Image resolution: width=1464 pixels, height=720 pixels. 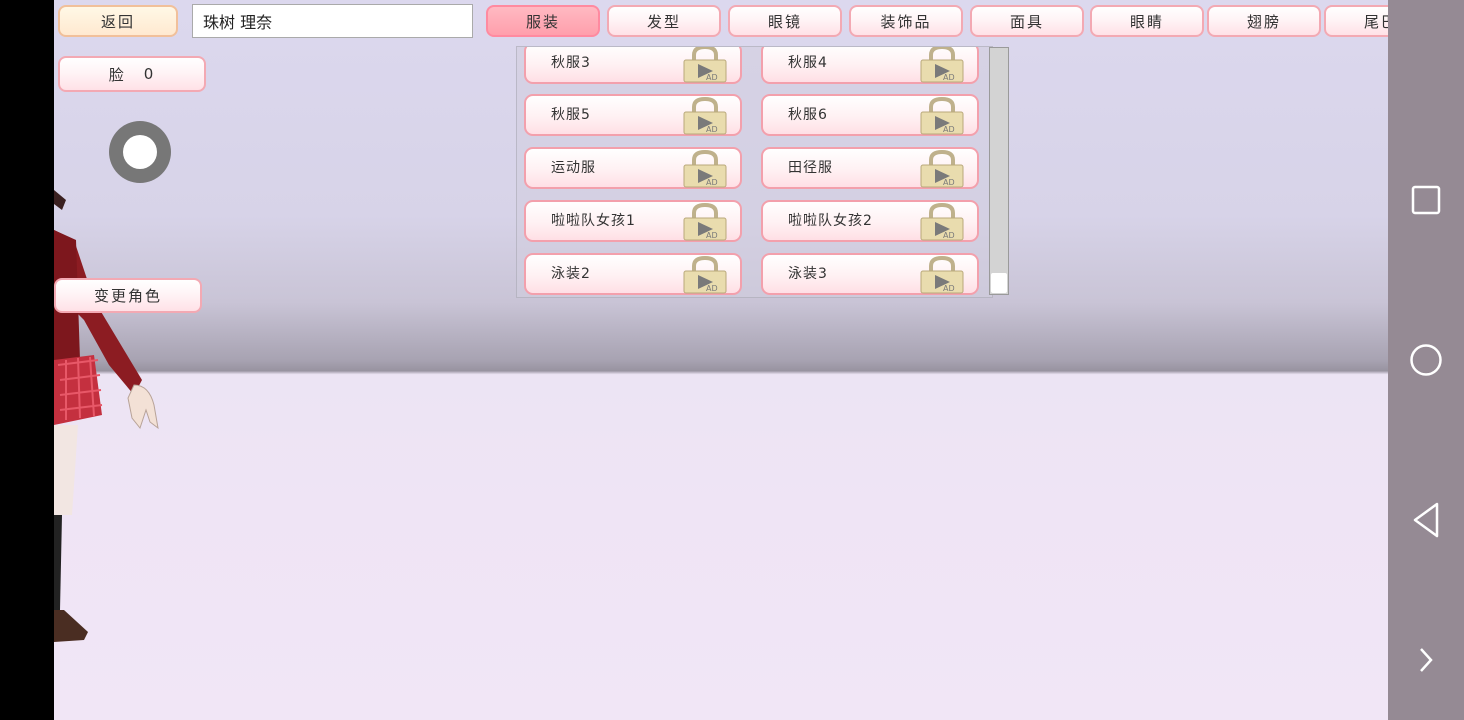 I want to click on tab-hairstyle: 发型, so click(x=664, y=21).